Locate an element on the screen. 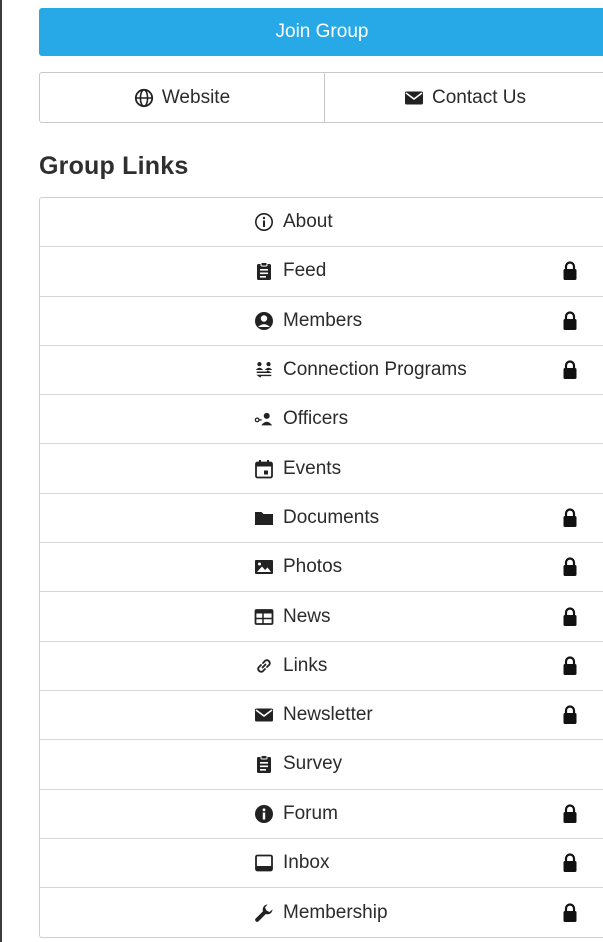 Image resolution: width=603 pixels, height=942 pixels. group-link-label: Members is located at coordinates (323, 320).